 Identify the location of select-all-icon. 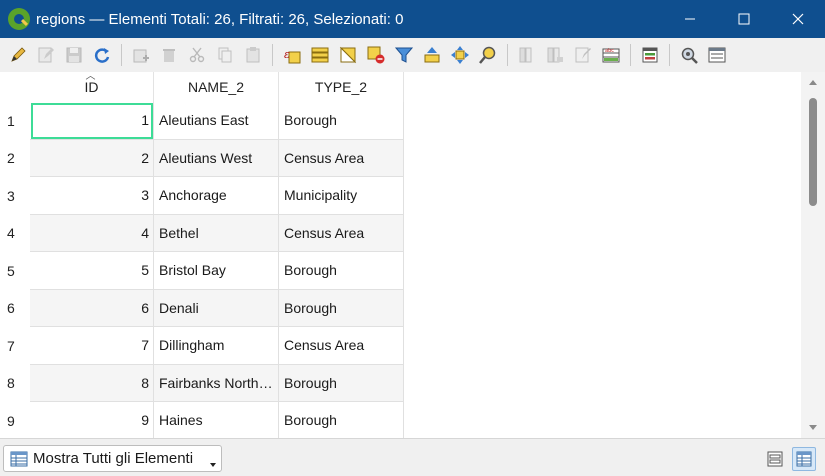
(320, 55).